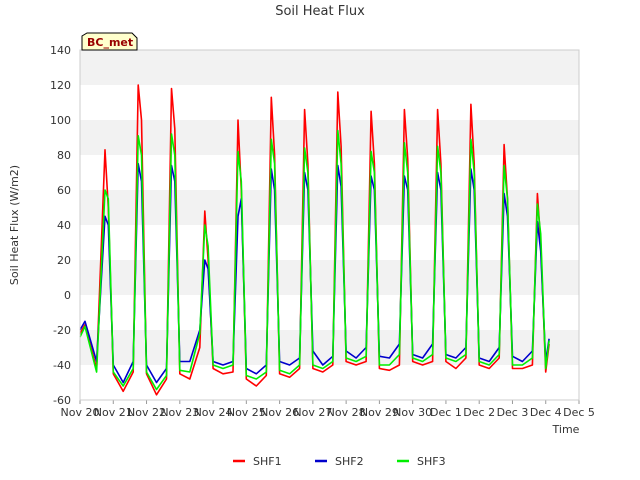 This screenshot has width=640, height=480. What do you see at coordinates (64, 225) in the screenshot?
I see `y-tick-label: 40` at bounding box center [64, 225].